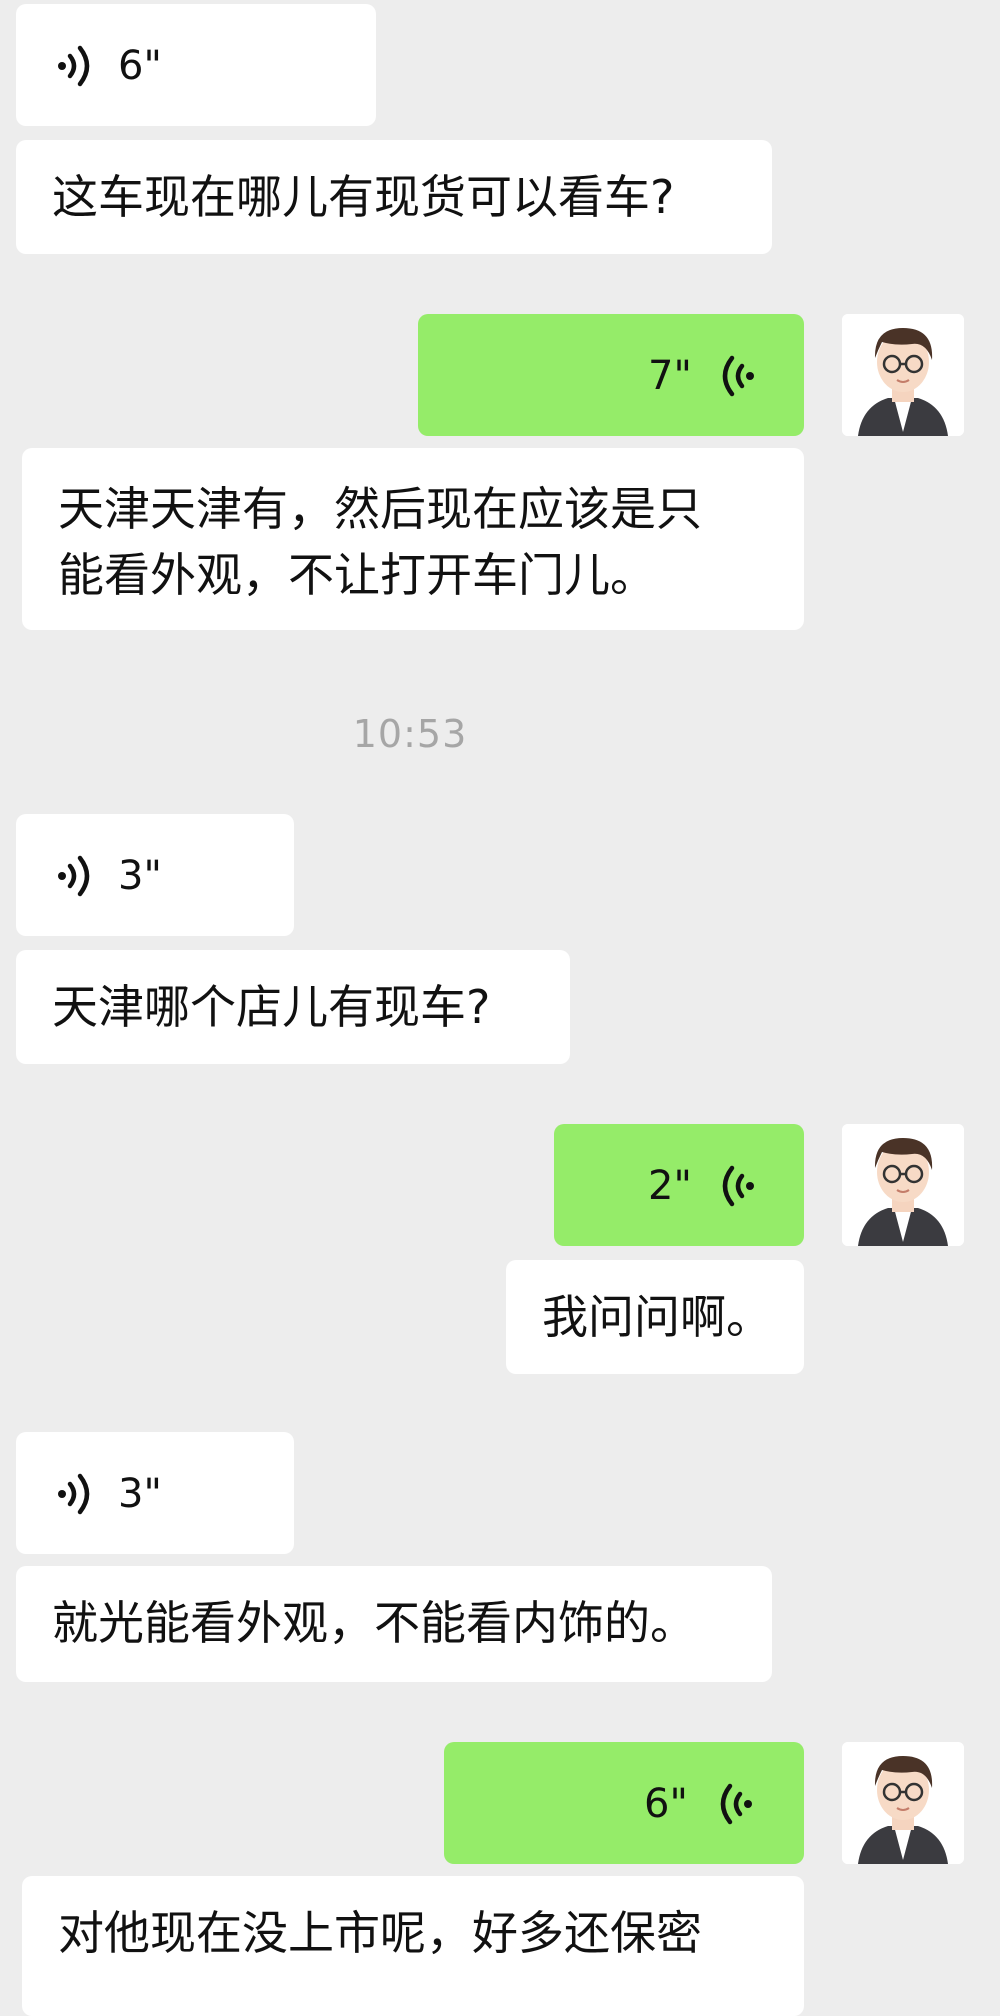 The height and width of the screenshot is (2016, 1000). I want to click on text-message-incoming: 天津哪个店儿有现车?, so click(293, 1007).